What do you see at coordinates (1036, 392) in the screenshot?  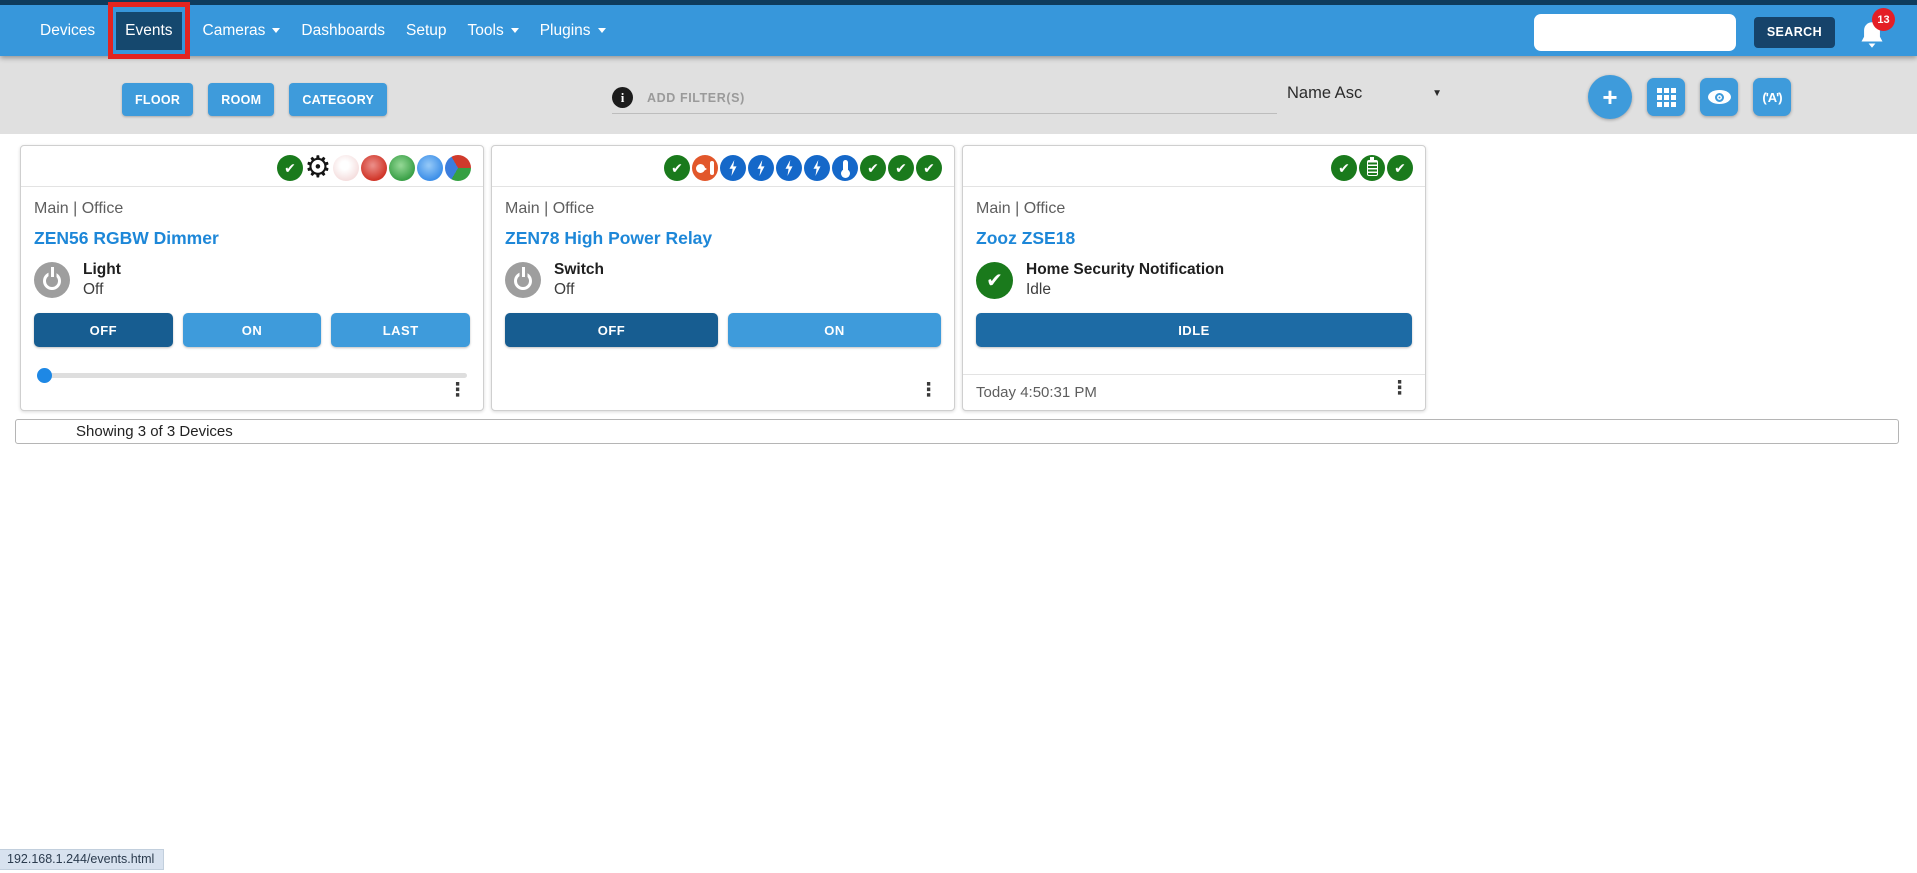 I see `last-change-timestamp: Today 4:50:31 PM` at bounding box center [1036, 392].